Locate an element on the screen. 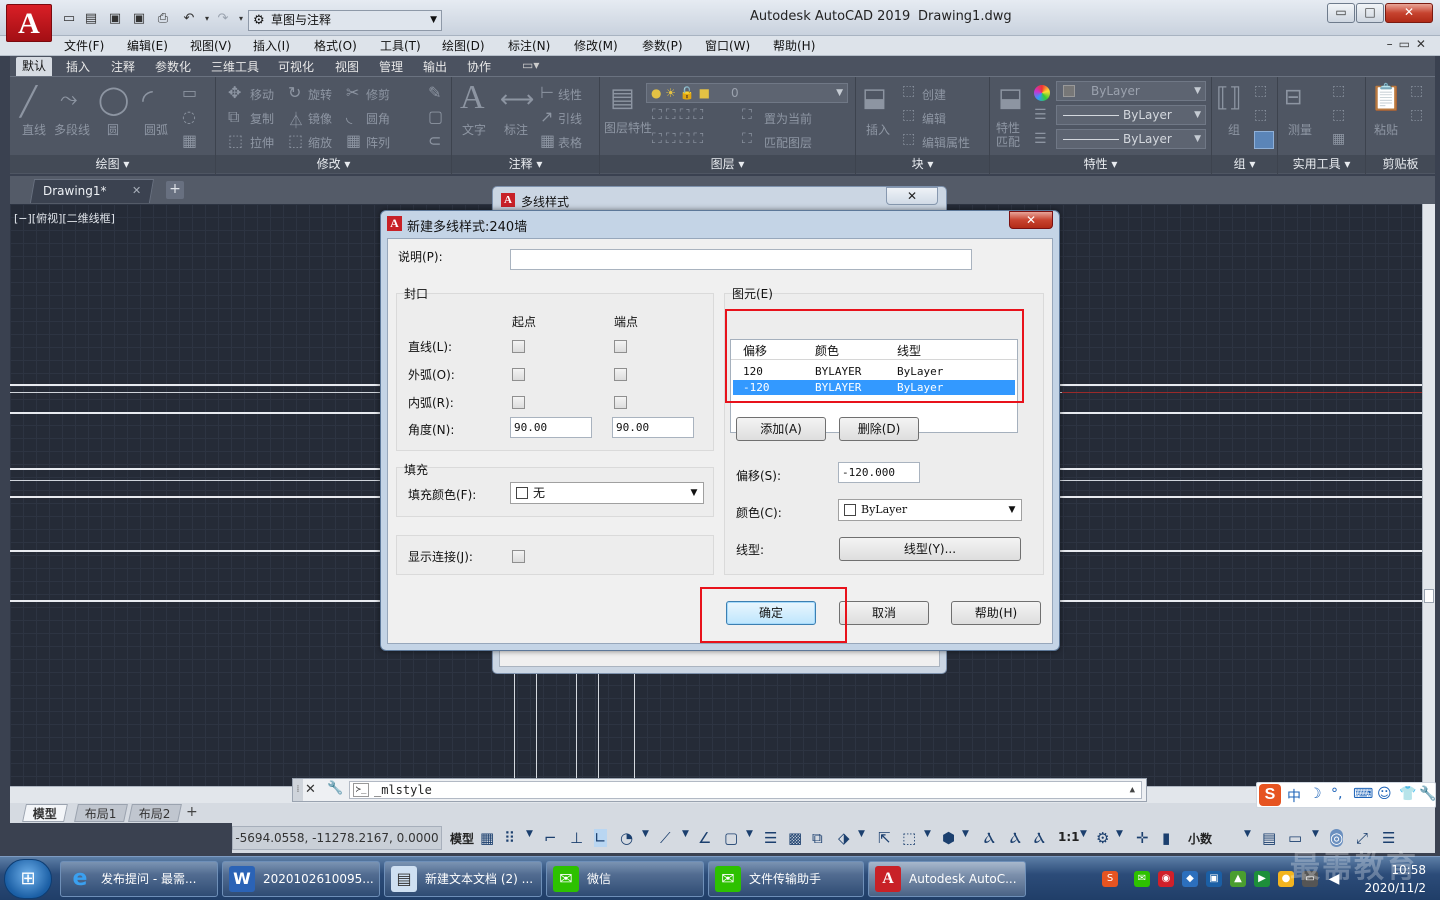 Image resolution: width=1440 pixels, height=900 pixels. copy-icon: ⧉ is located at coordinates (233, 117).